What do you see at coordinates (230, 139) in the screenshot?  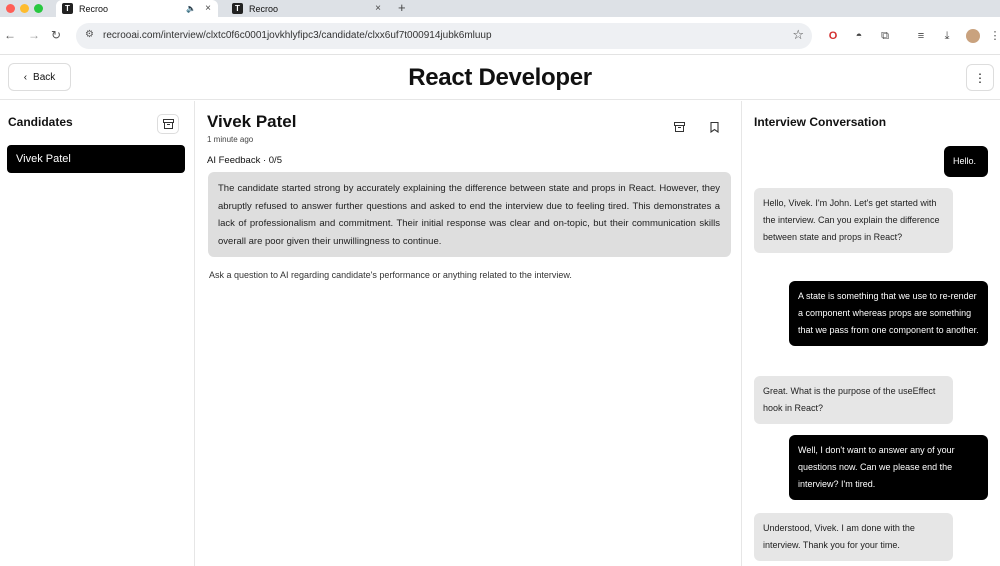 I see `timestamp: 1 minute ago` at bounding box center [230, 139].